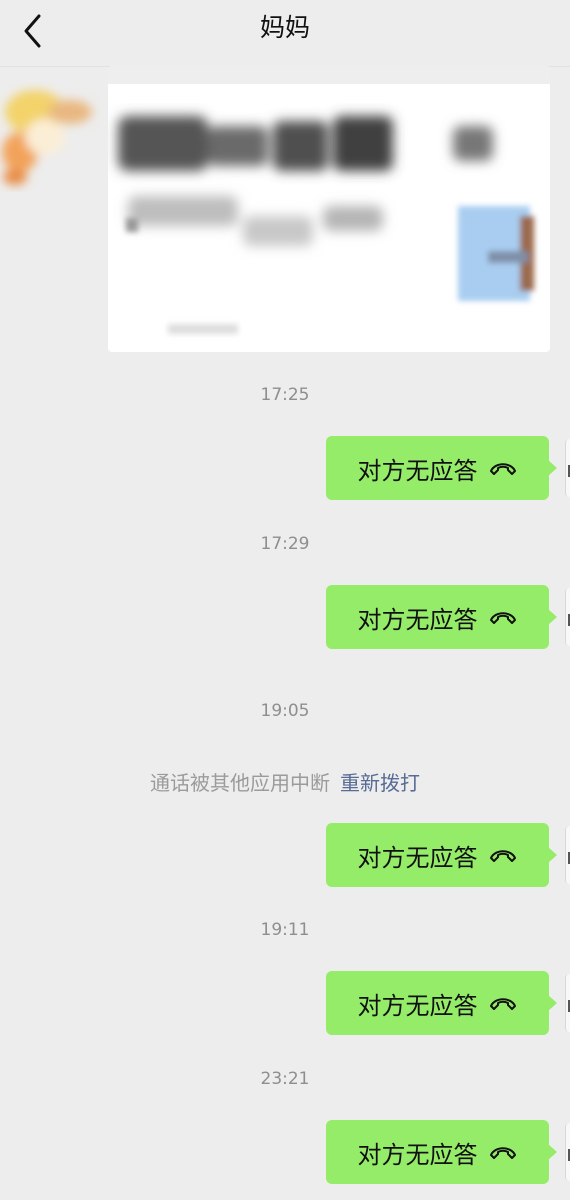  I want to click on contact-avatar, so click(55, 137).